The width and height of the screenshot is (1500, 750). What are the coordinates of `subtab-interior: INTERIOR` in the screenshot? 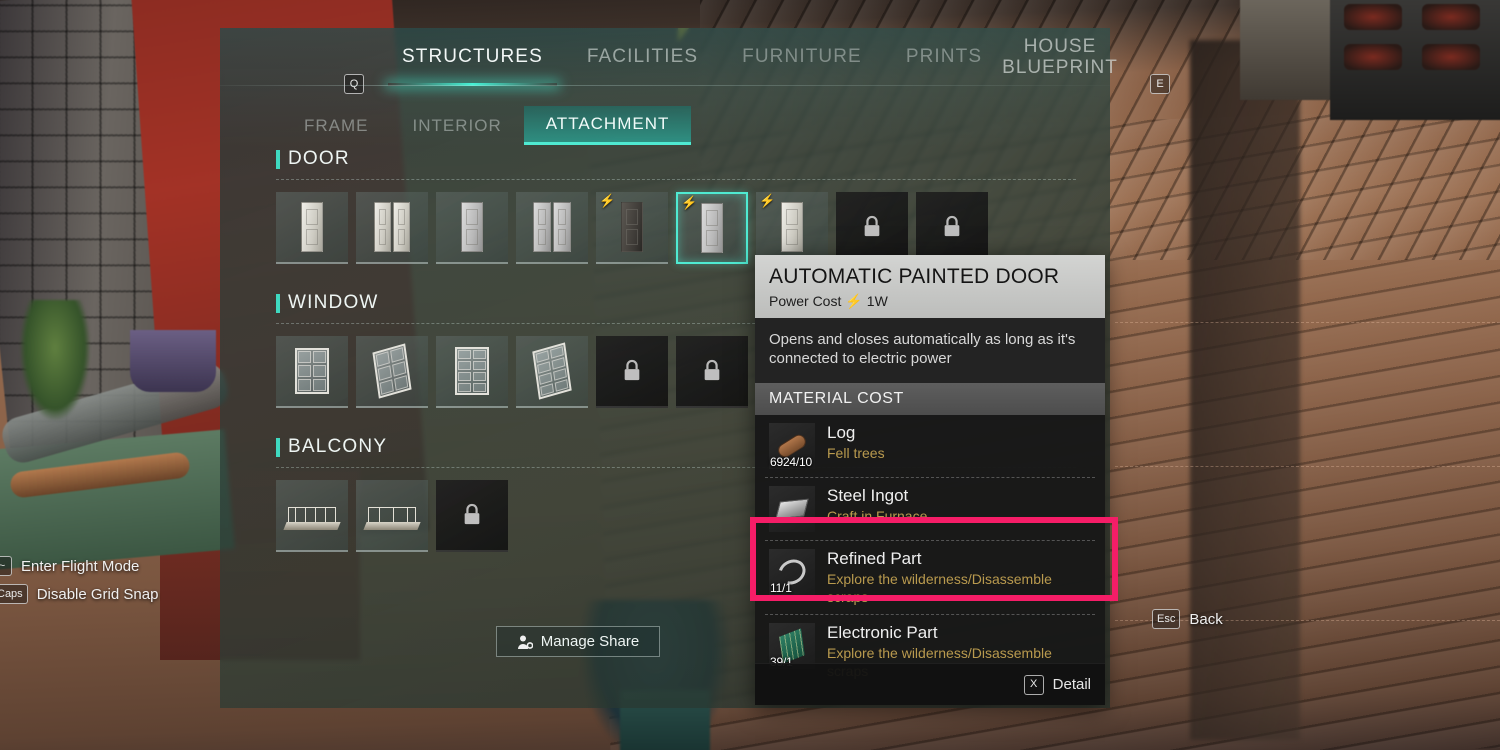 It's located at (457, 126).